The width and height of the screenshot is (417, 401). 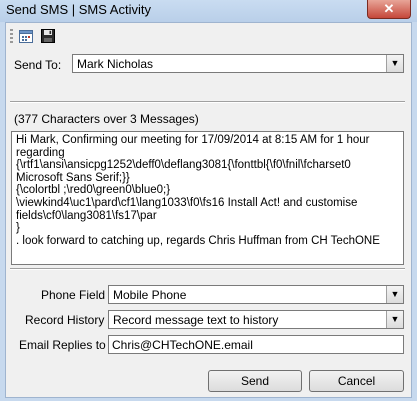 I want to click on send-to-label: Send To:, so click(x=38, y=65).